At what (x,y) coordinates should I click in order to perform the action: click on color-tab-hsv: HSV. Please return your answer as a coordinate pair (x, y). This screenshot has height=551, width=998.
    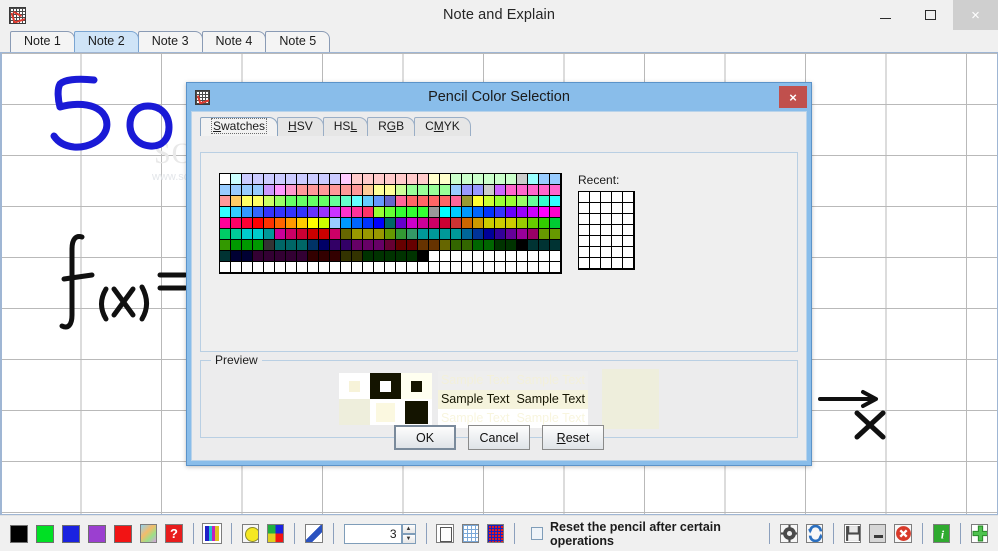
    Looking at the image, I should click on (300, 126).